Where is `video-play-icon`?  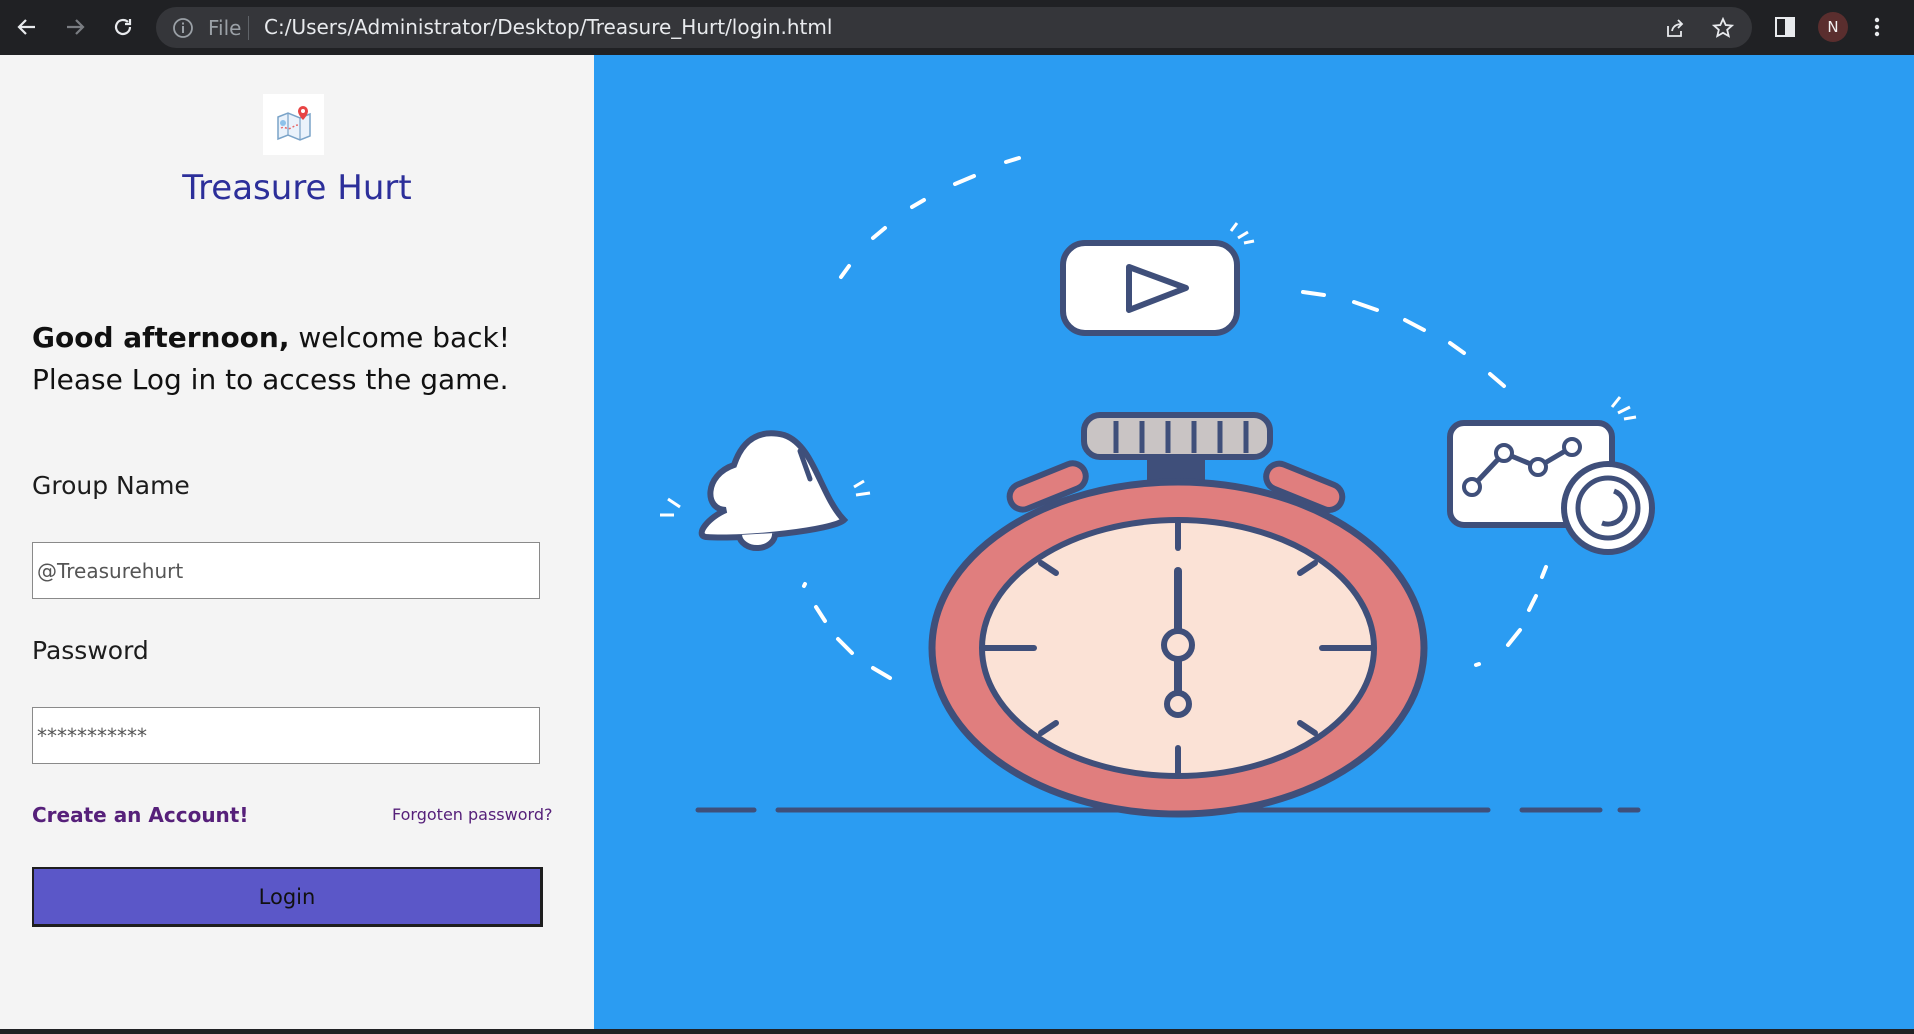
video-play-icon is located at coordinates (1157, 279).